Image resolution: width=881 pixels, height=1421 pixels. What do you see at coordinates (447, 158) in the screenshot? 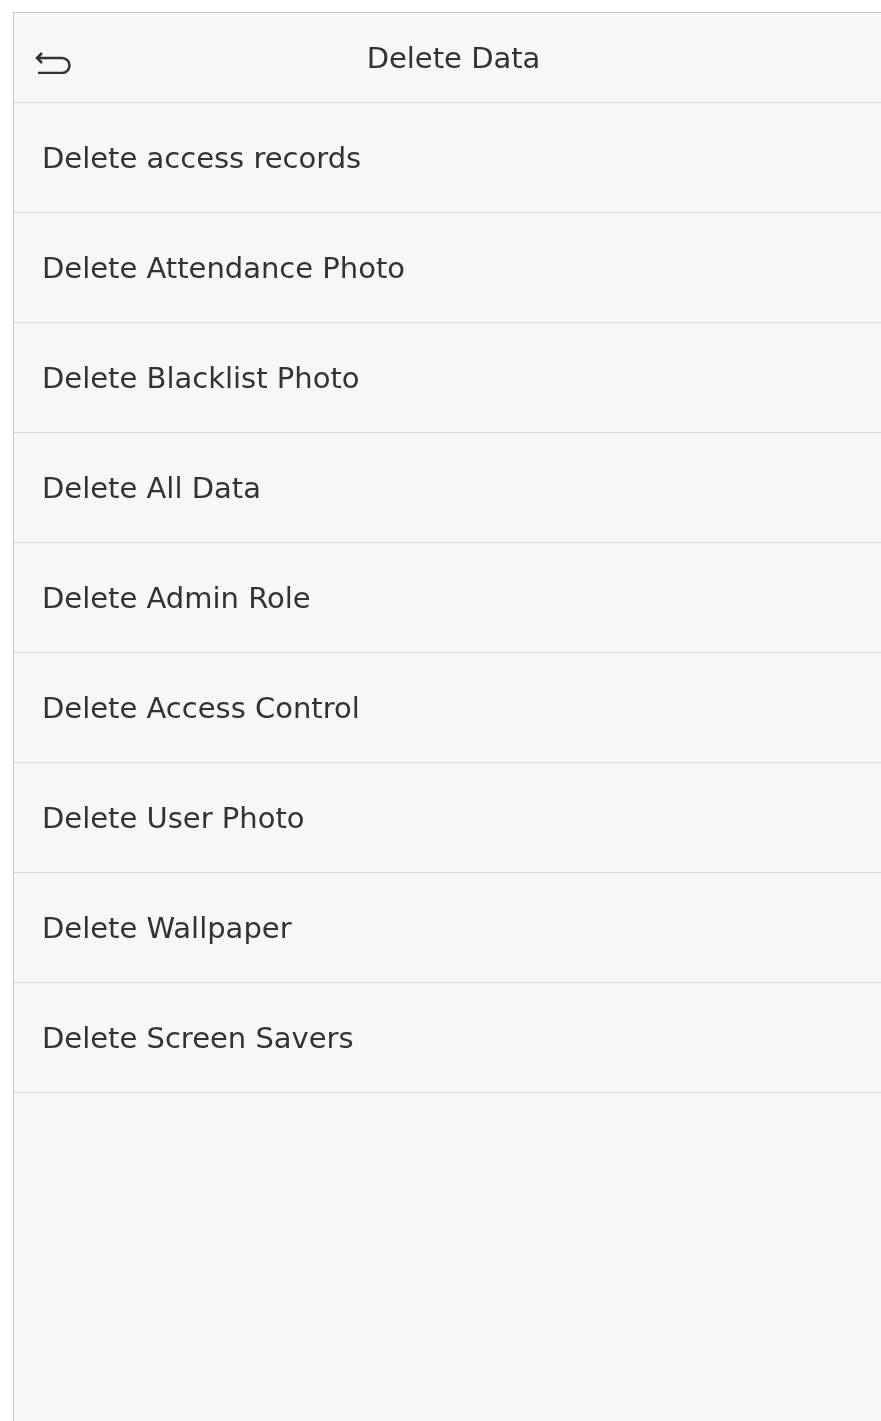
I see `menu-item: Delete access records` at bounding box center [447, 158].